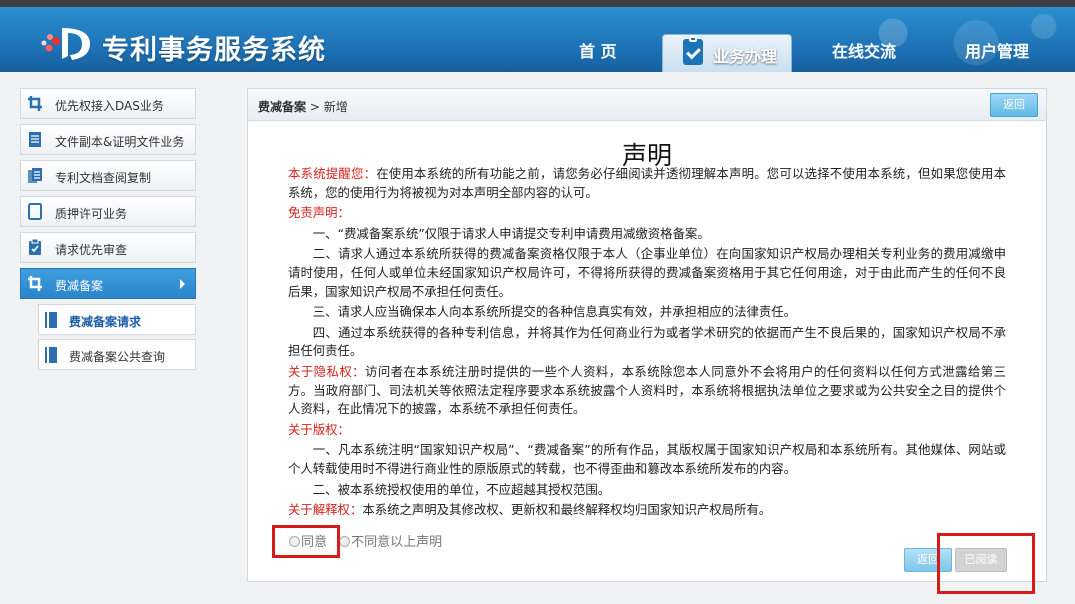 Image resolution: width=1075 pixels, height=604 pixels. What do you see at coordinates (282, 107) in the screenshot?
I see `breadcrumb-section: 费减备案` at bounding box center [282, 107].